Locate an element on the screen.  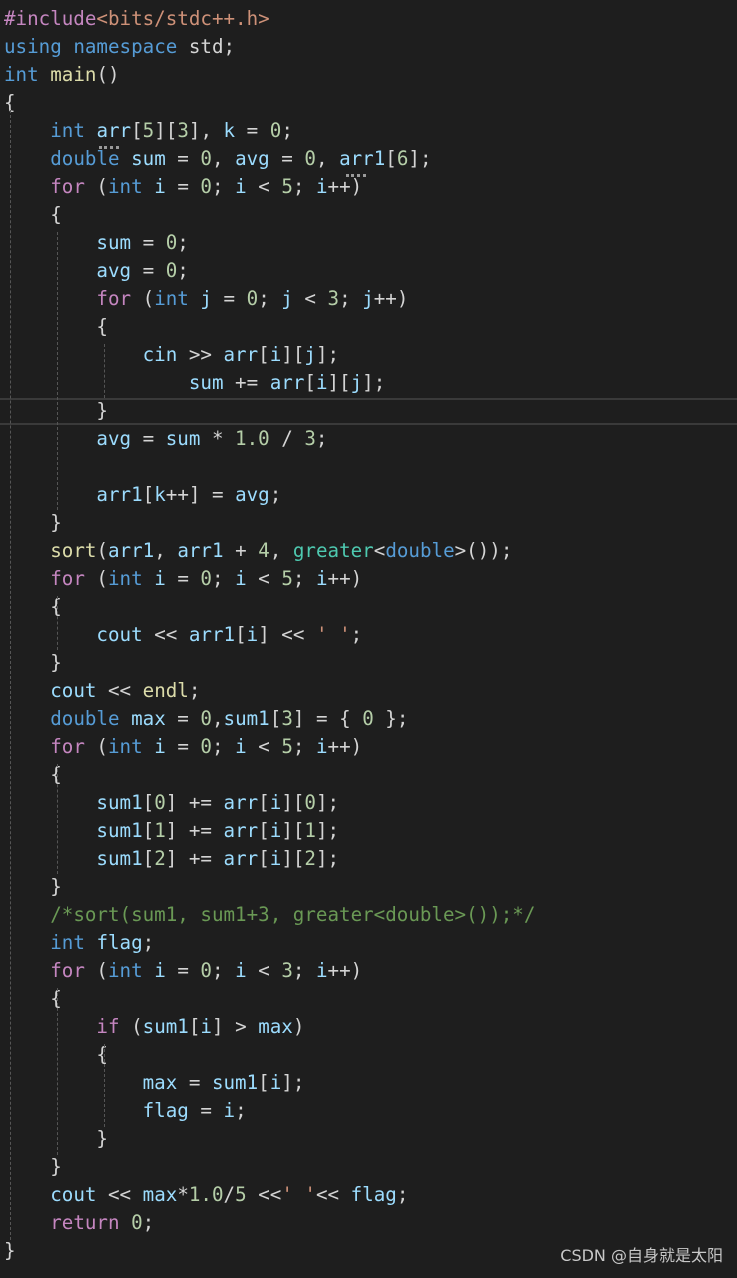
variable-token: arr1 is located at coordinates (362, 158).